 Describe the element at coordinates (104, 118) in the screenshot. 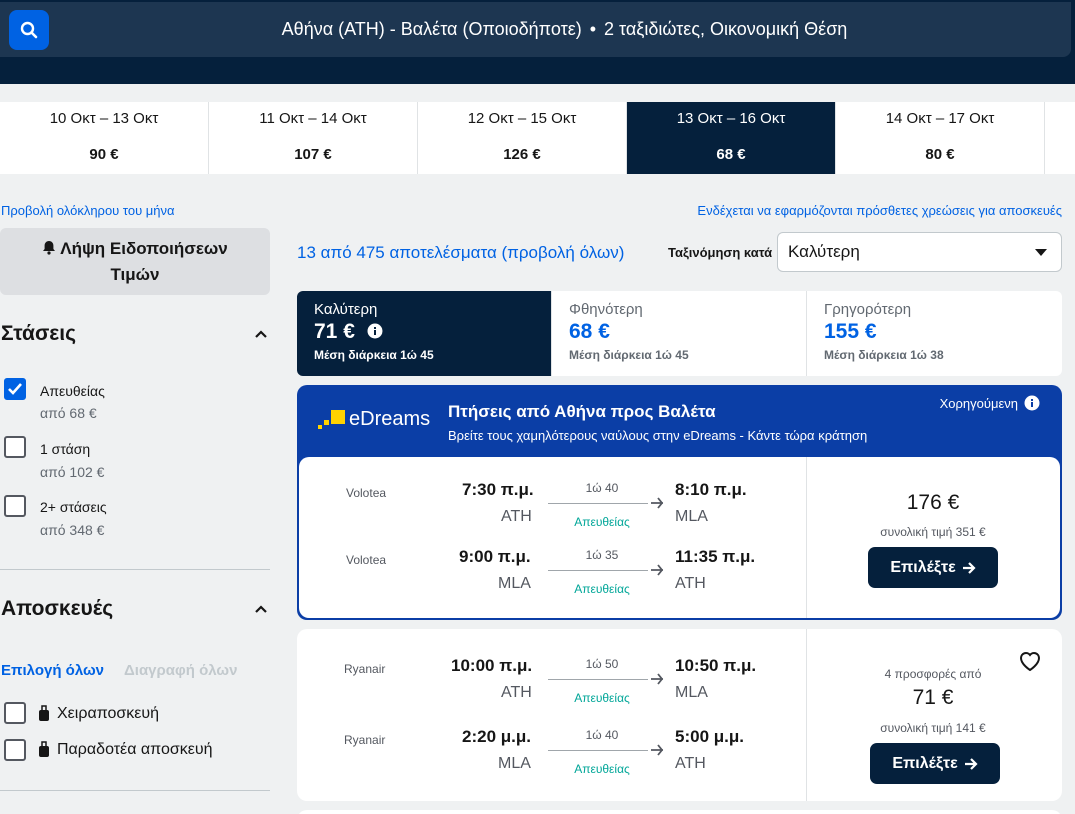

I see `date-range: 10 Οκτ – 13 Οκτ` at that location.